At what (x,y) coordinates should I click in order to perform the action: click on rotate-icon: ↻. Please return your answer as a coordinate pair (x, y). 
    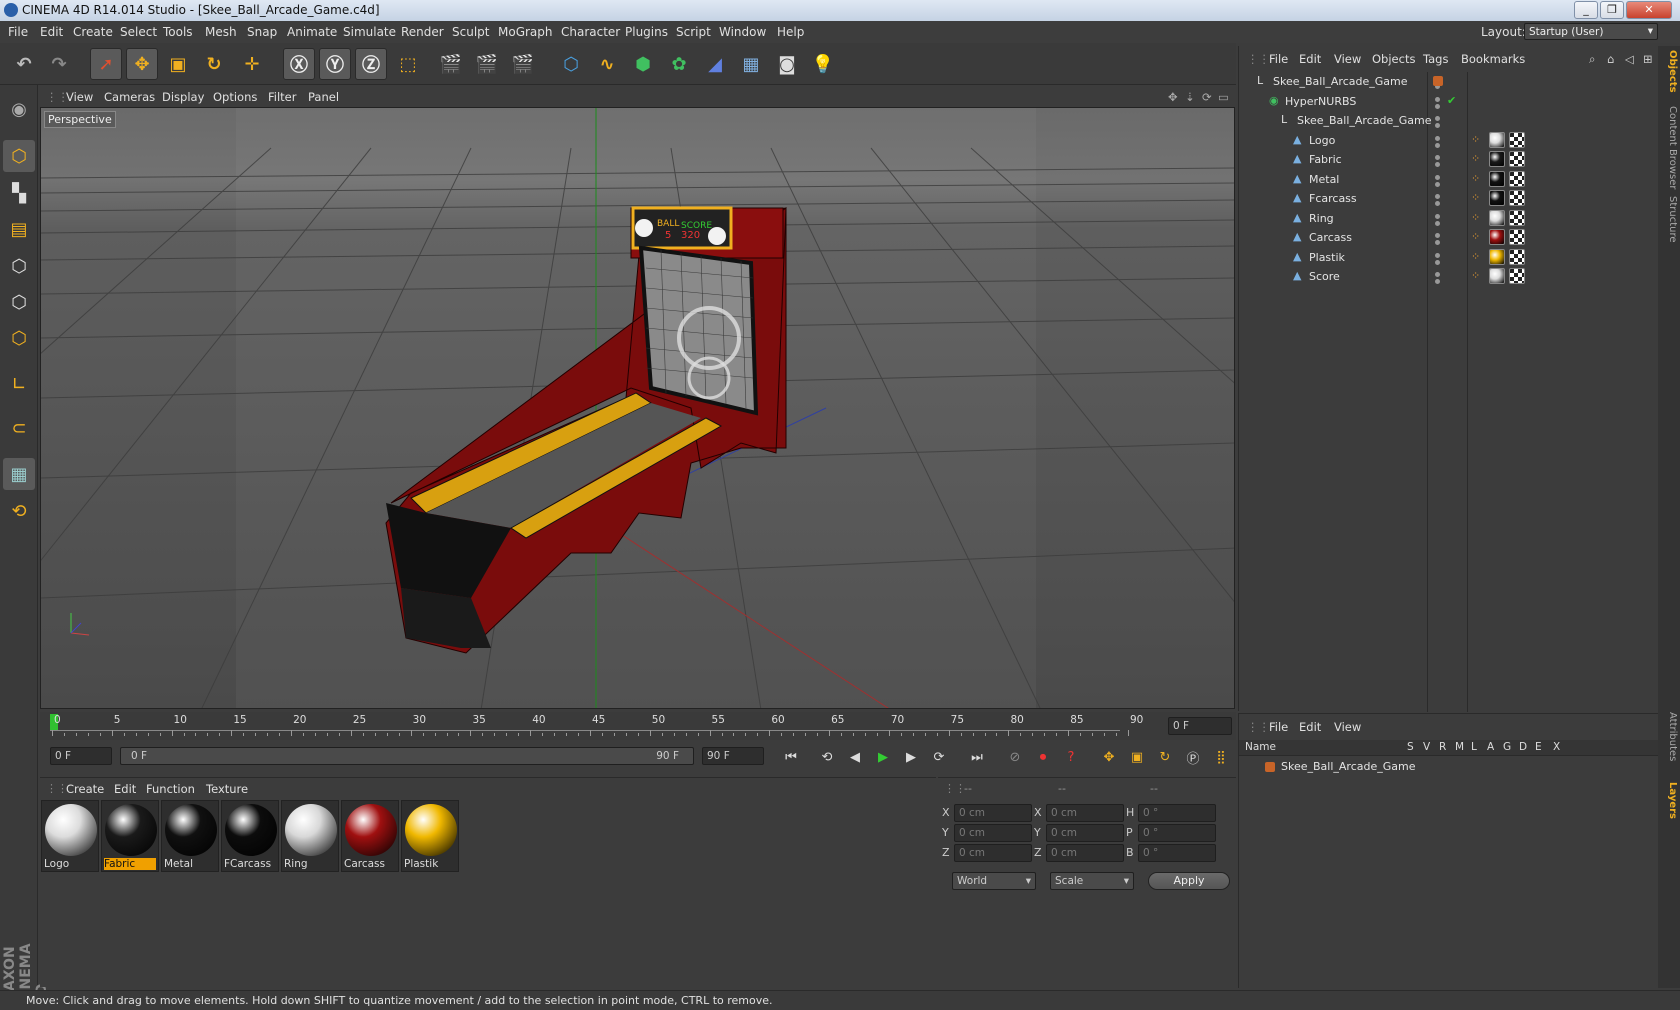
    Looking at the image, I should click on (214, 64).